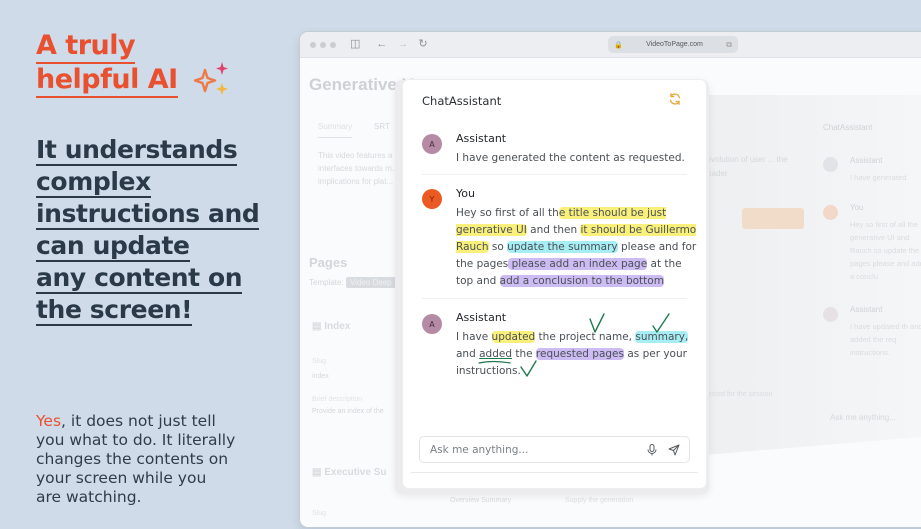 This screenshot has height=529, width=921. I want to click on lock-icon: 🔒, so click(618, 45).